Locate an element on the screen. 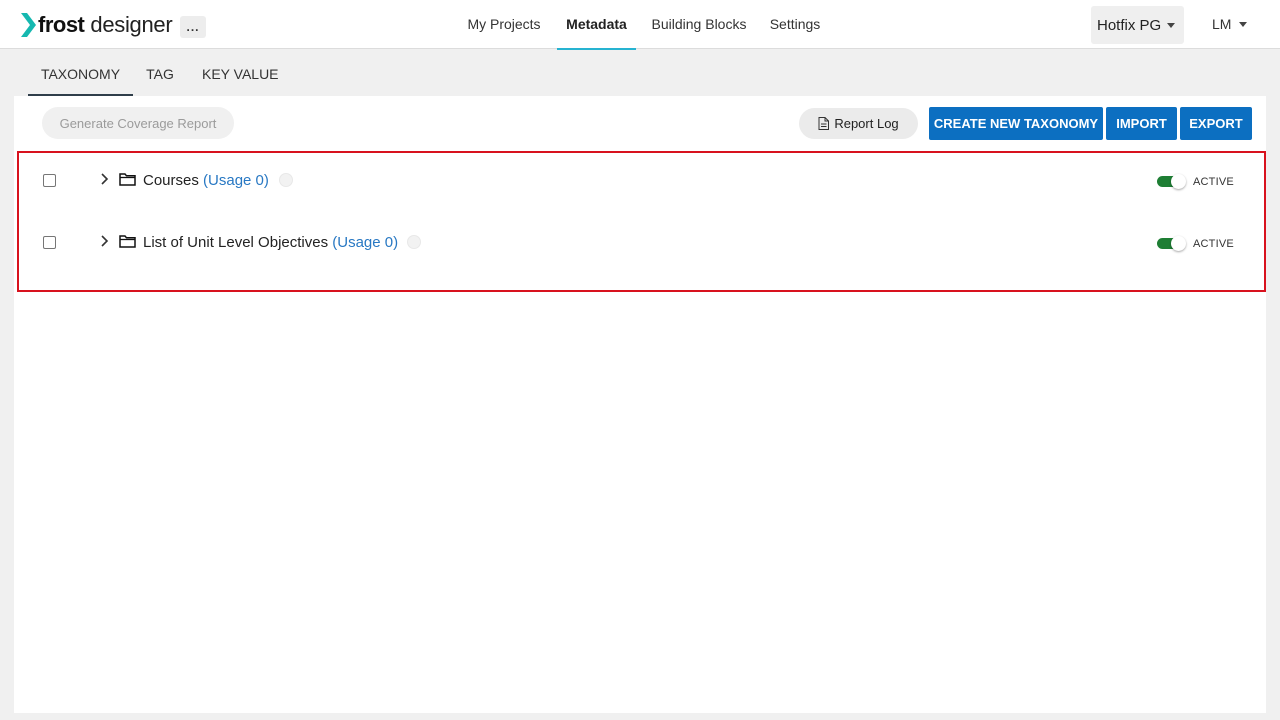  taxonomy-name: Courses (Usage 0) is located at coordinates (206, 180).